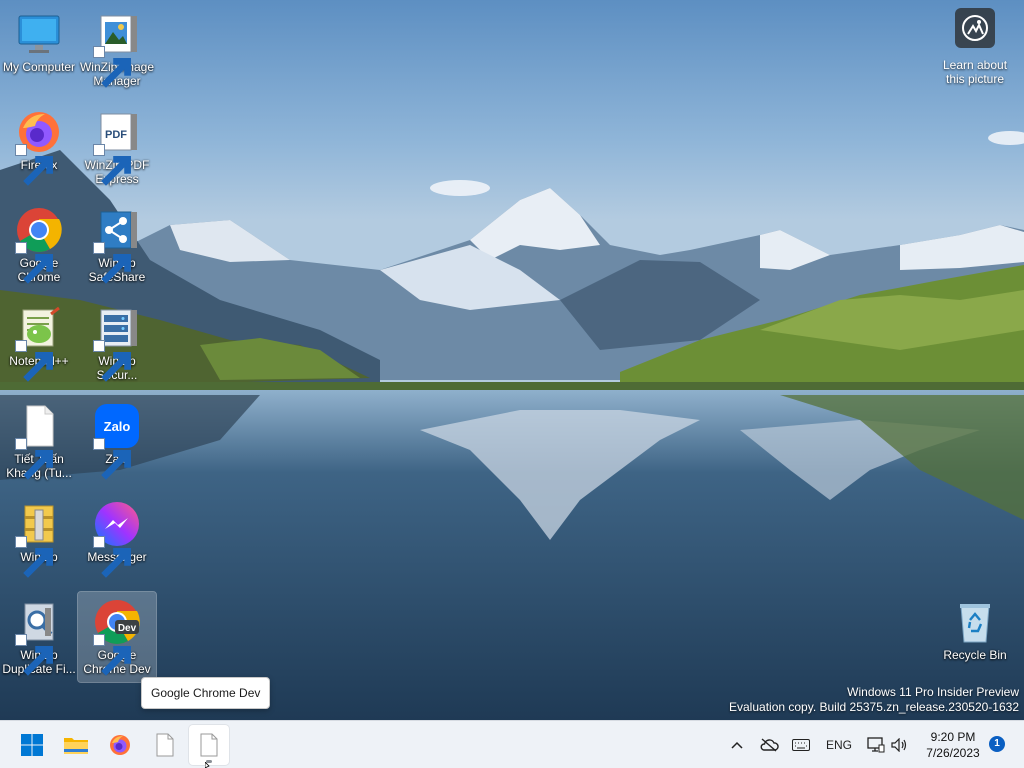 This screenshot has height=768, width=1024. Describe the element at coordinates (117, 426) in the screenshot. I see `zalo-badge: Zalo` at that location.